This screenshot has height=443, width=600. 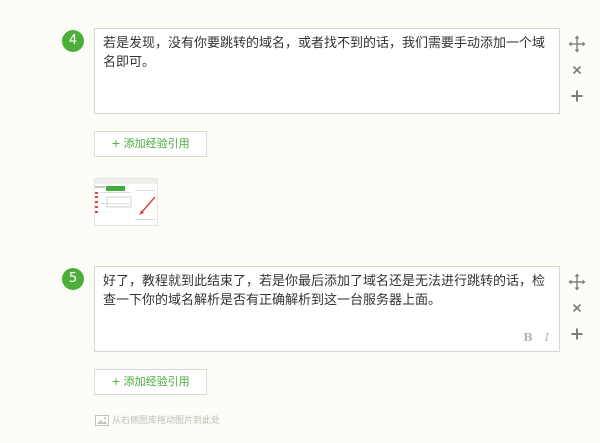 I want to click on step-number-badge: 4, so click(x=73, y=41).